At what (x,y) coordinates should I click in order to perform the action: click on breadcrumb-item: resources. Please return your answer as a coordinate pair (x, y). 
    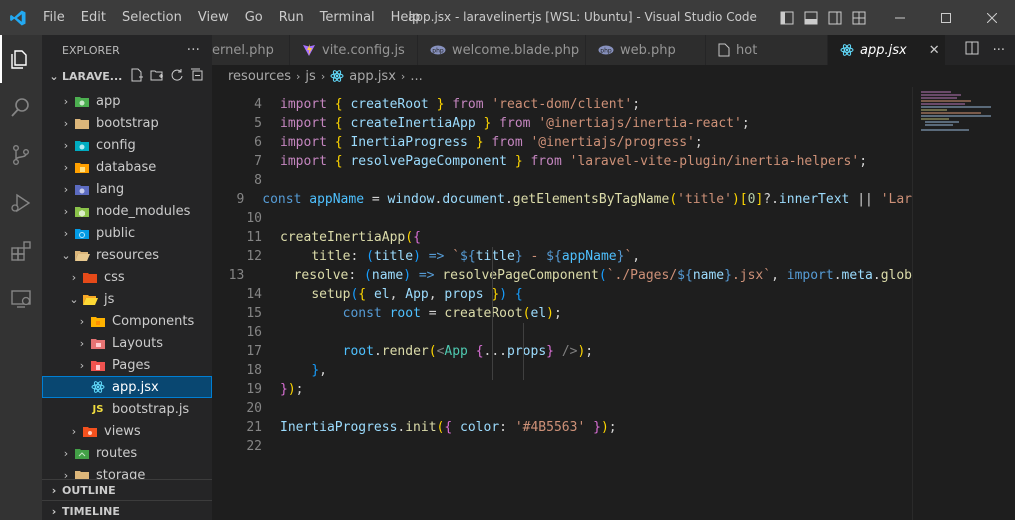
    Looking at the image, I should click on (259, 76).